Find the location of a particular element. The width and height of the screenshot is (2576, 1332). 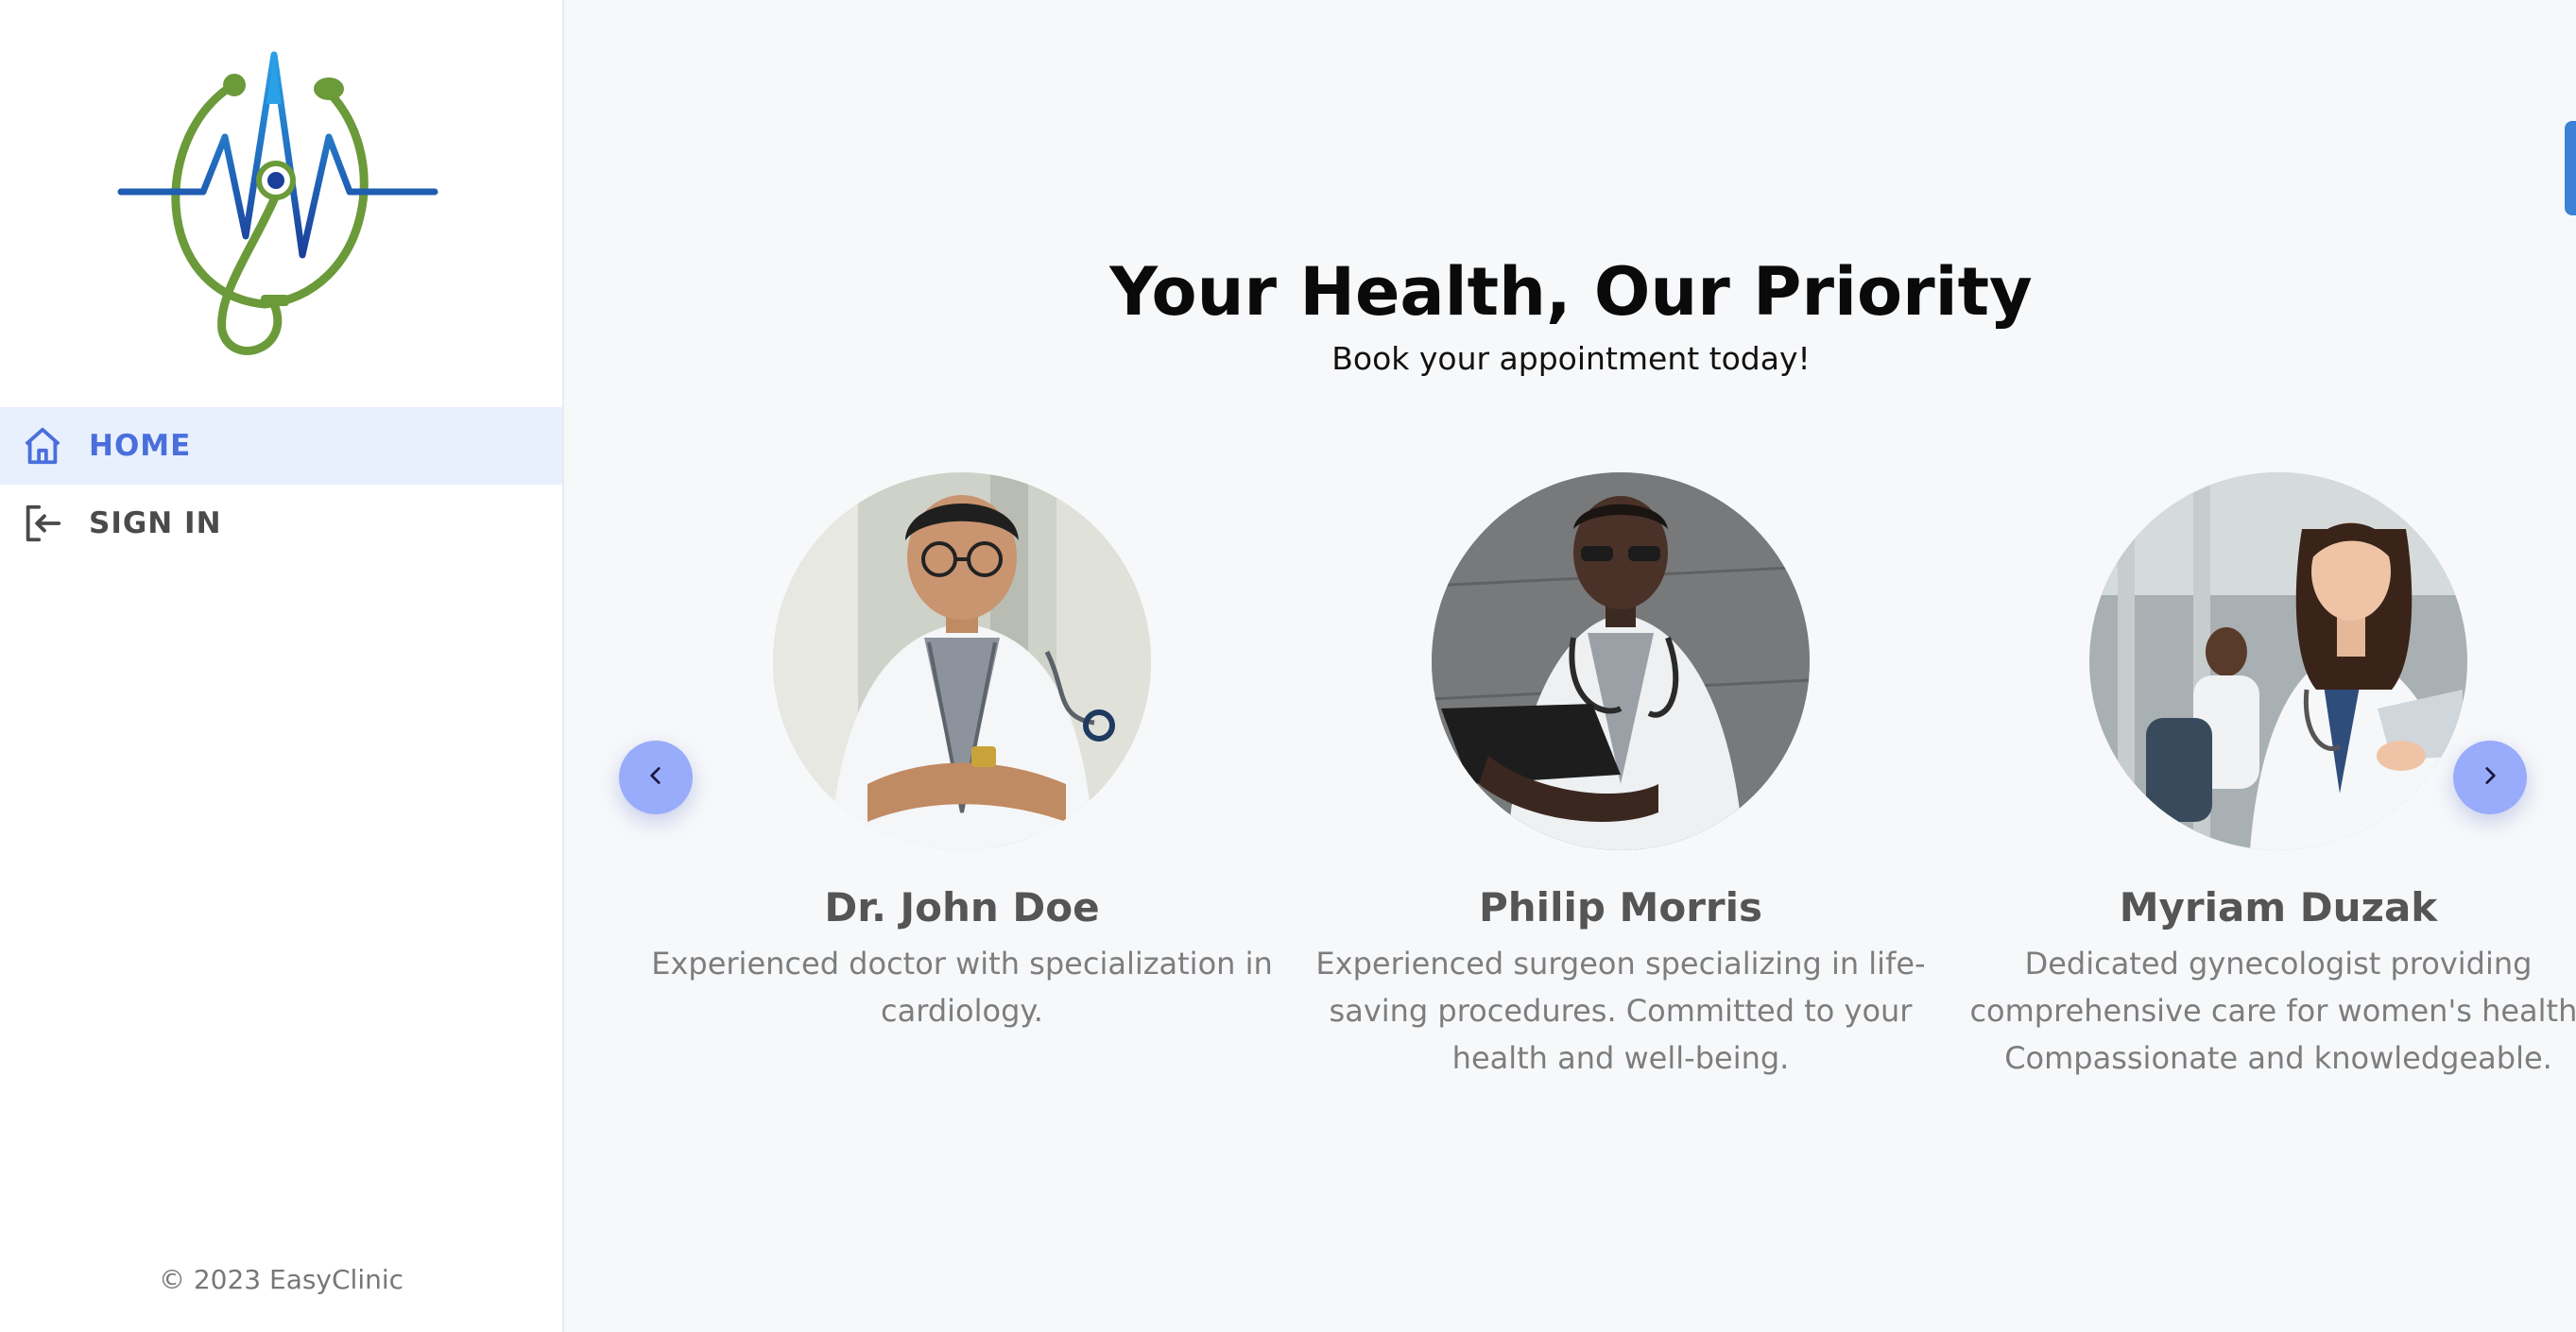

sidebar-item-sign-in: SIGN IN is located at coordinates (281, 523).